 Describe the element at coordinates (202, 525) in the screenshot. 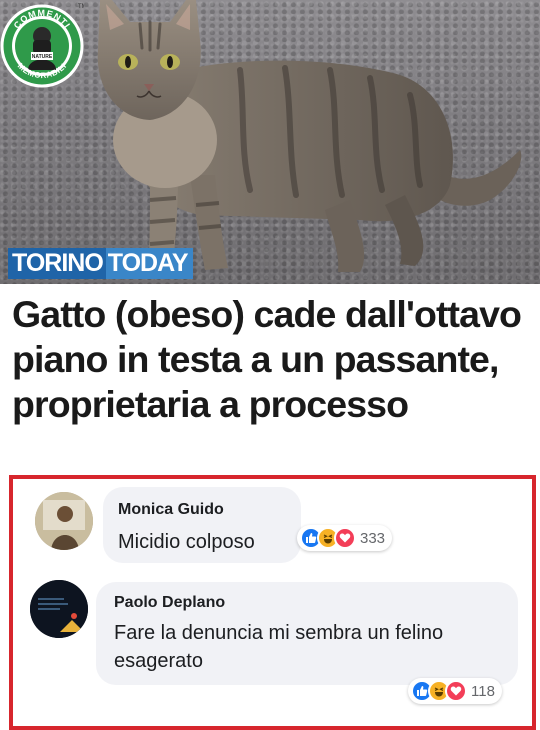

I see `comment-bubble: Monica Guido Micidio colposo` at that location.